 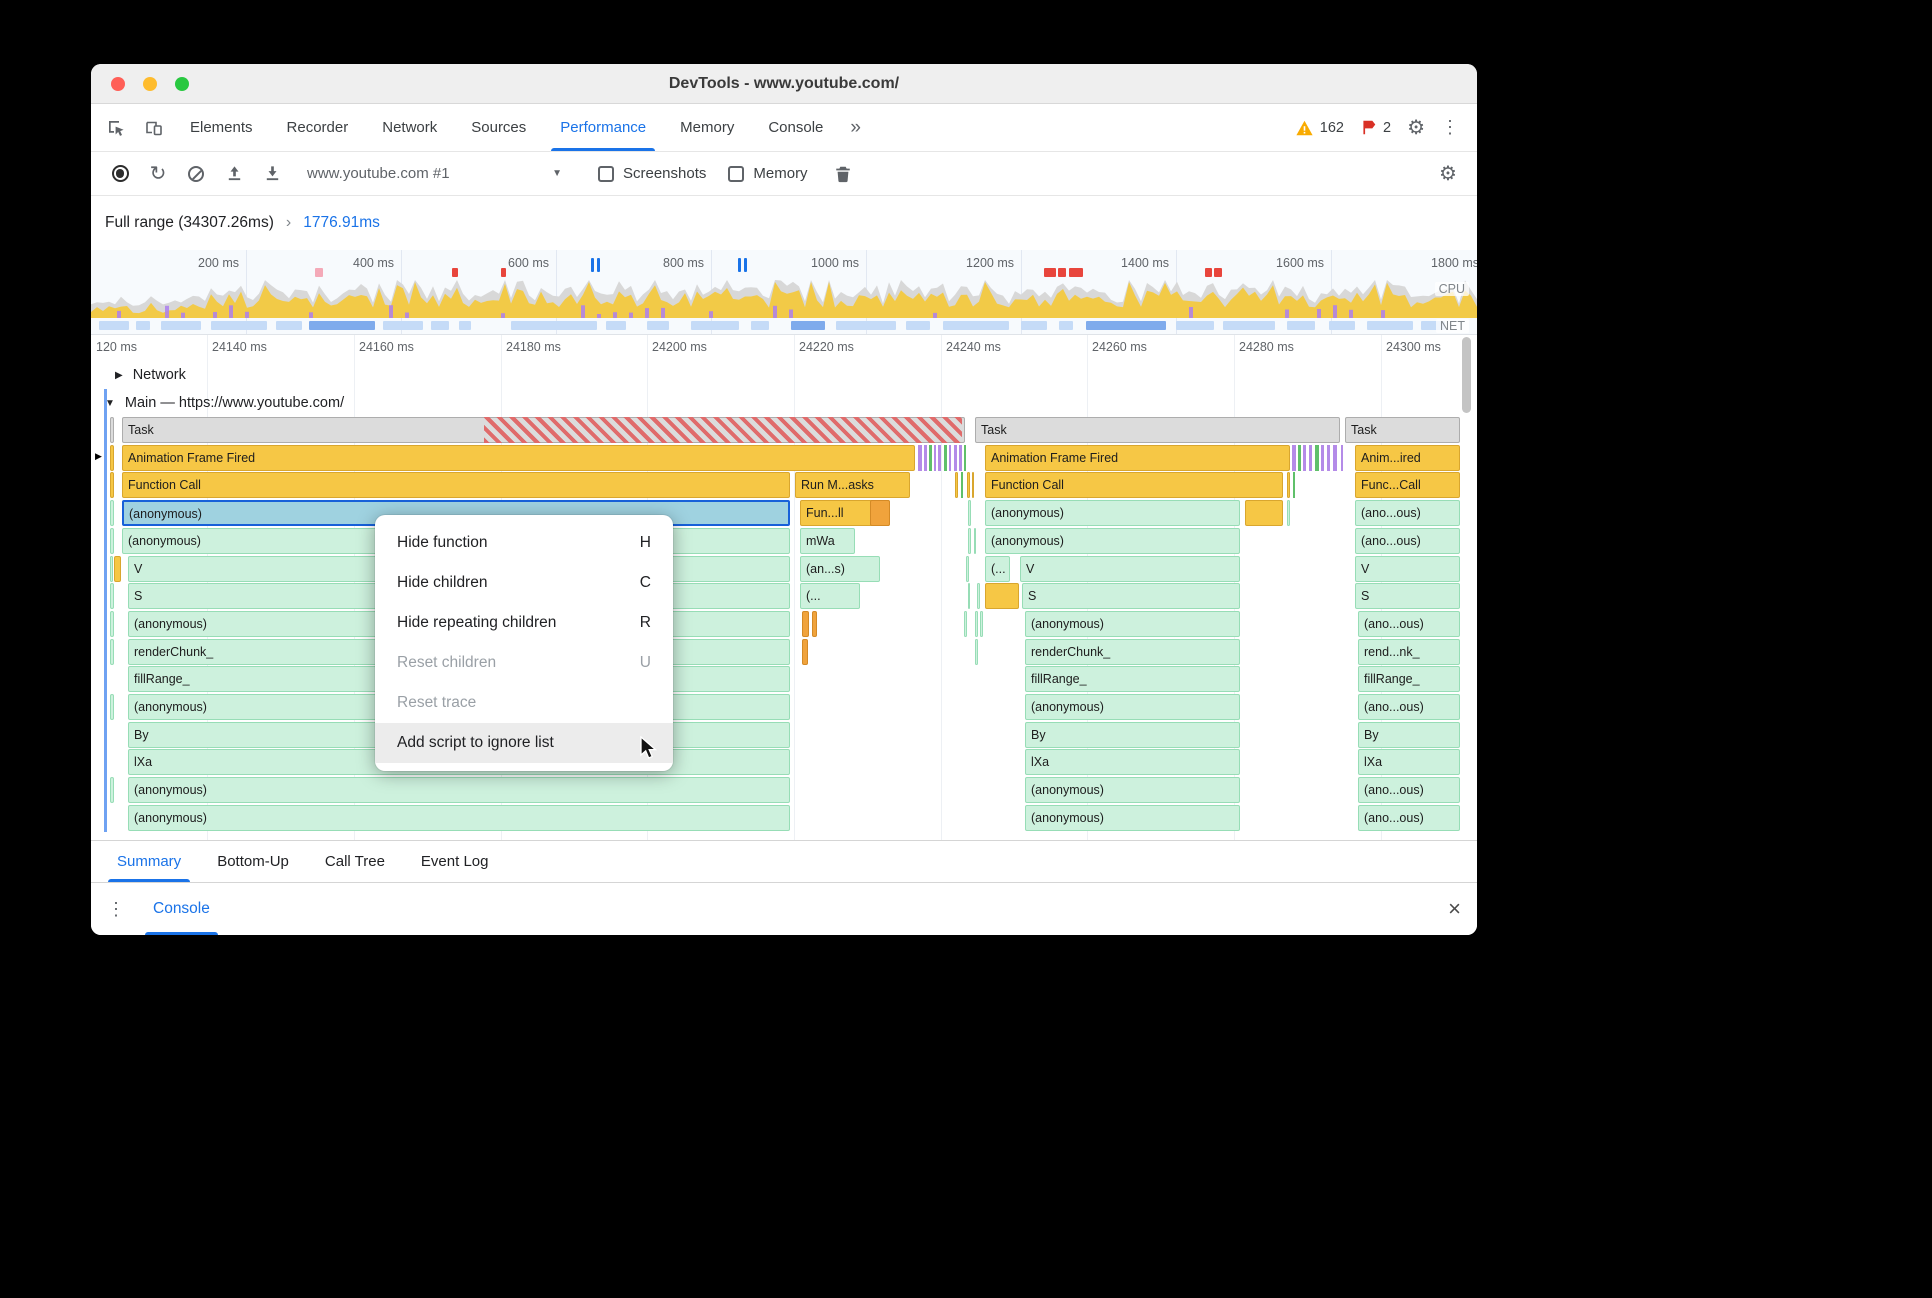 What do you see at coordinates (355, 861) in the screenshot?
I see `tab-call-tree: Call Tree` at bounding box center [355, 861].